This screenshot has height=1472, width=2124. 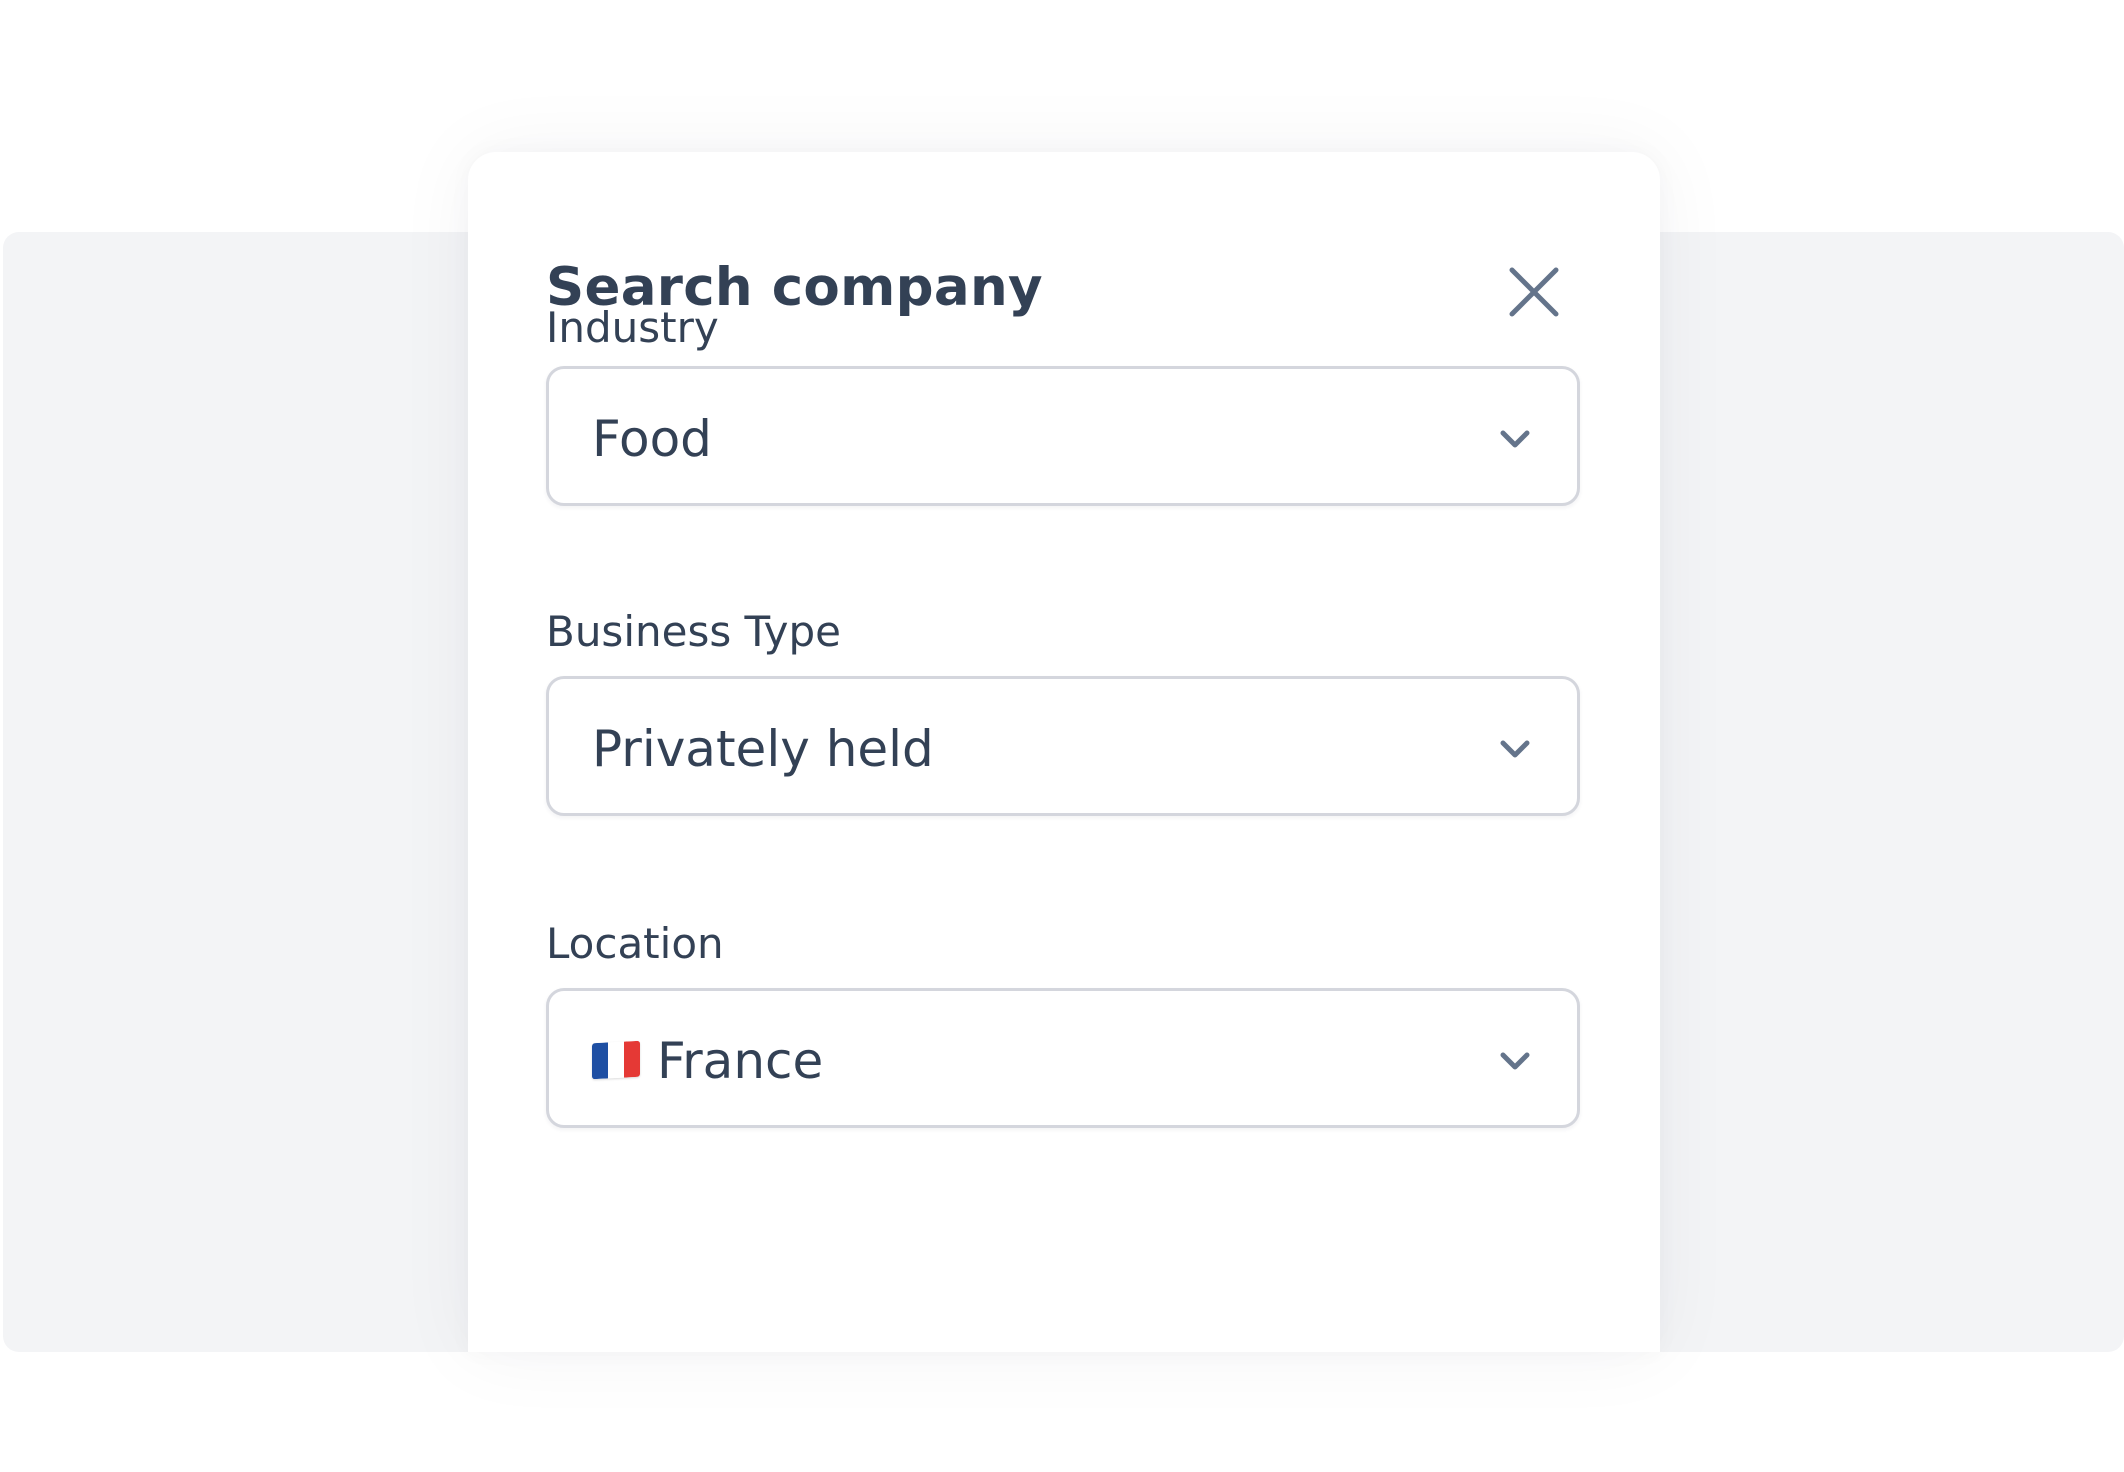 I want to click on business-type-value: Privately held, so click(x=763, y=749).